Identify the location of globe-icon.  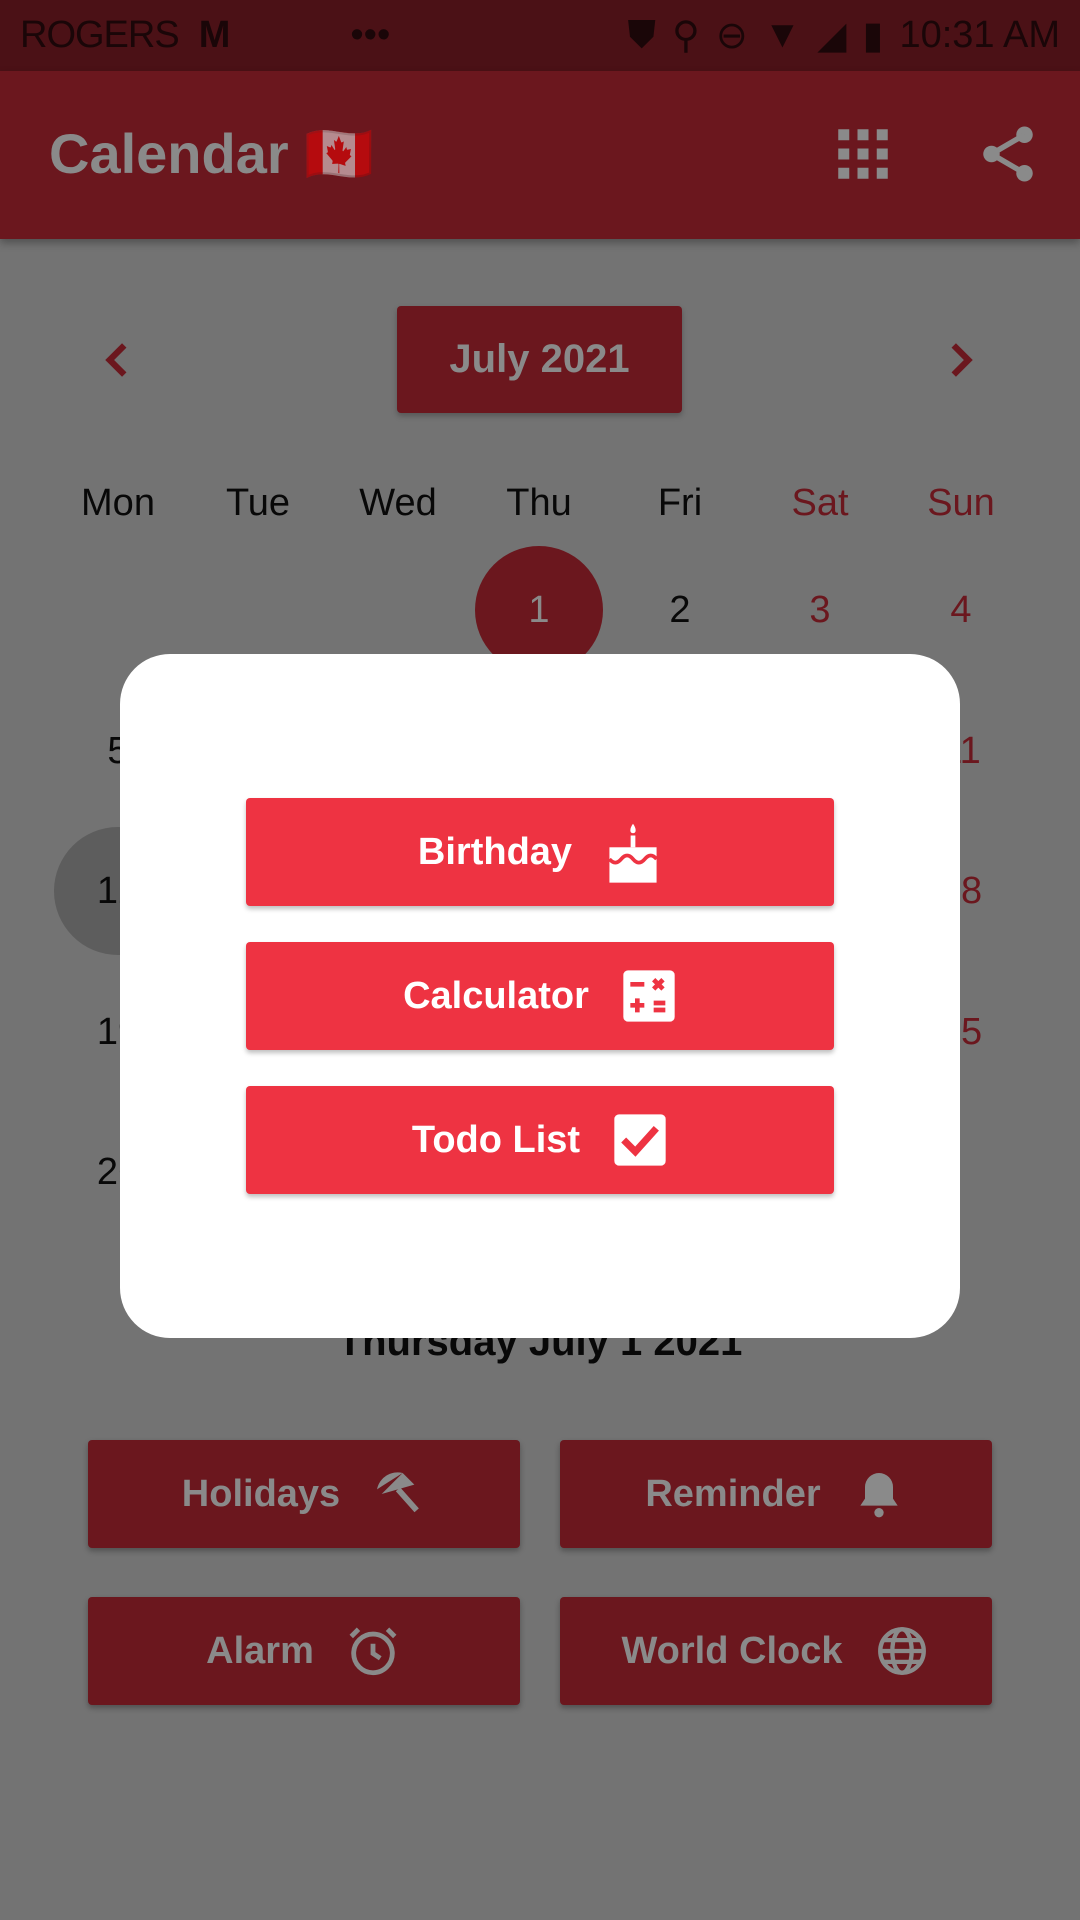
(901, 1651).